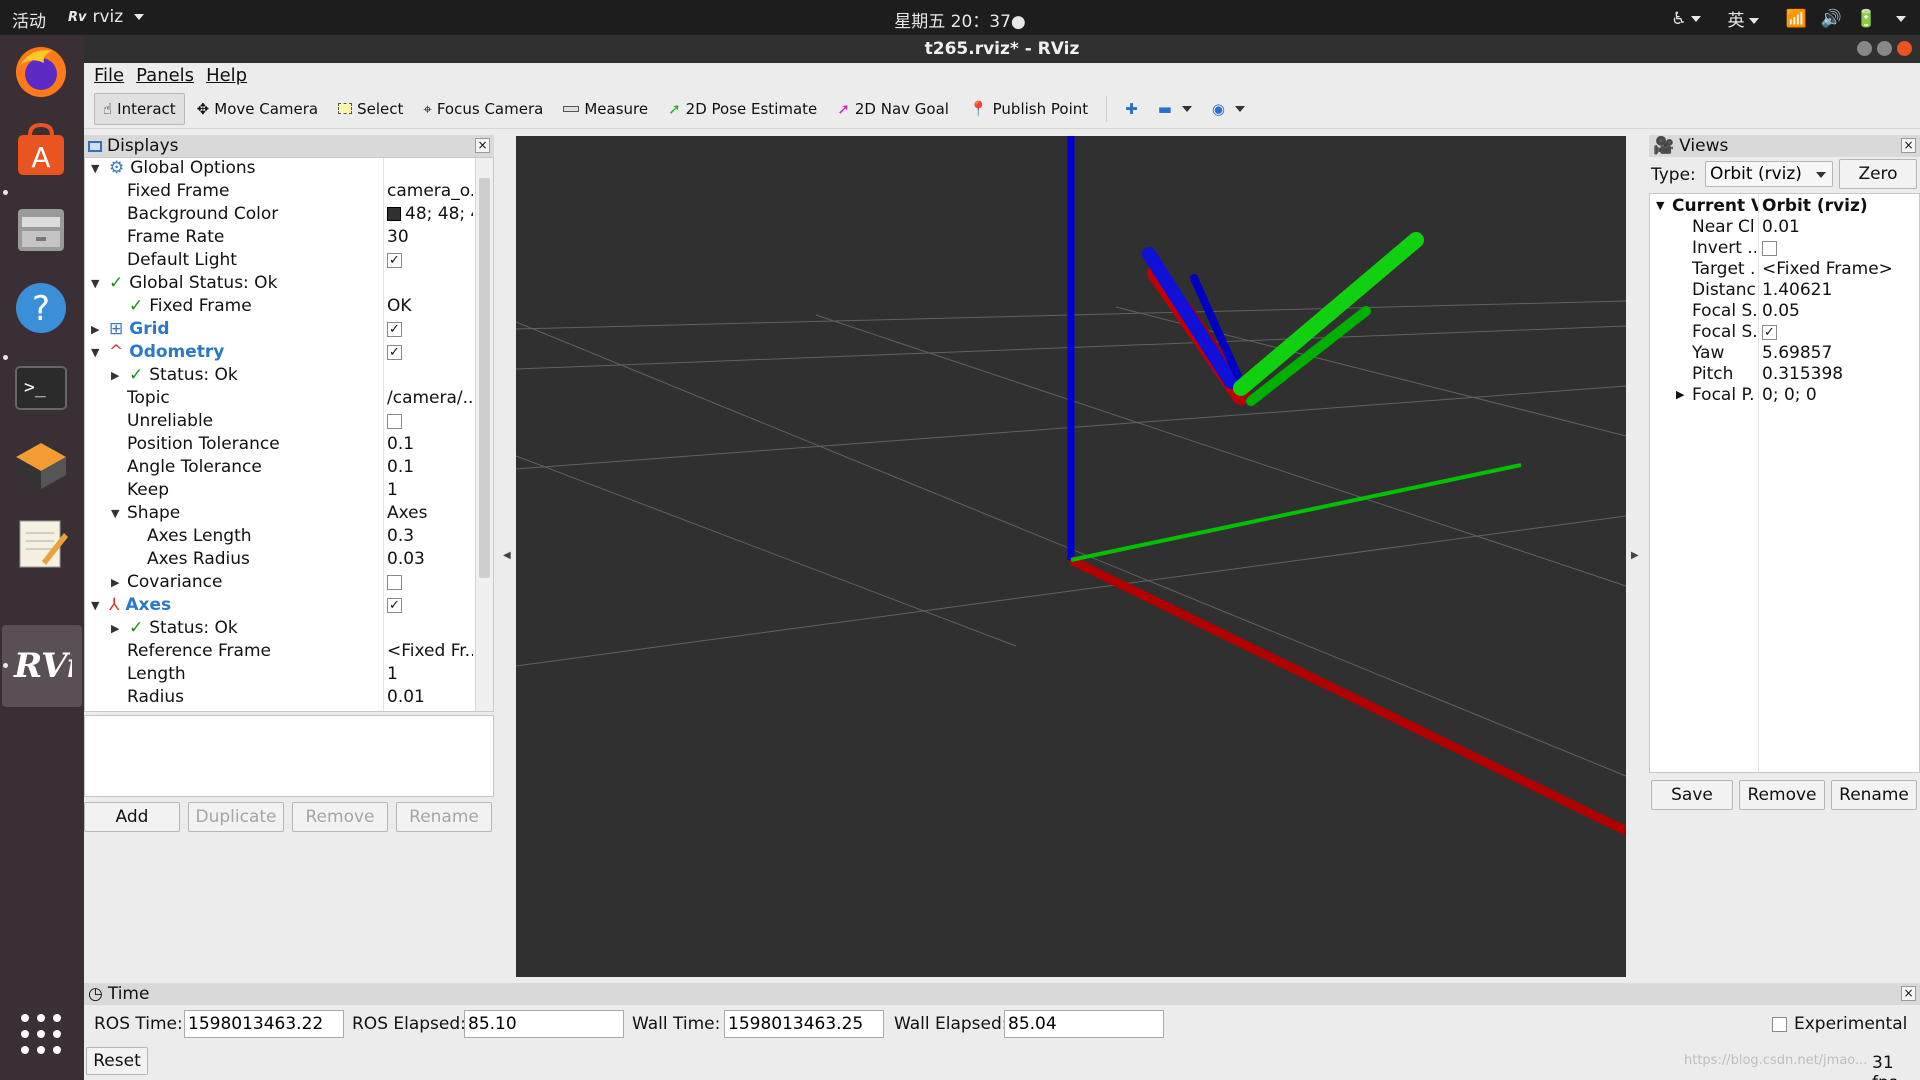 This screenshot has height=1080, width=1920. What do you see at coordinates (1084, 1024) in the screenshot?
I see `wall-elapsed-field: 85.04` at bounding box center [1084, 1024].